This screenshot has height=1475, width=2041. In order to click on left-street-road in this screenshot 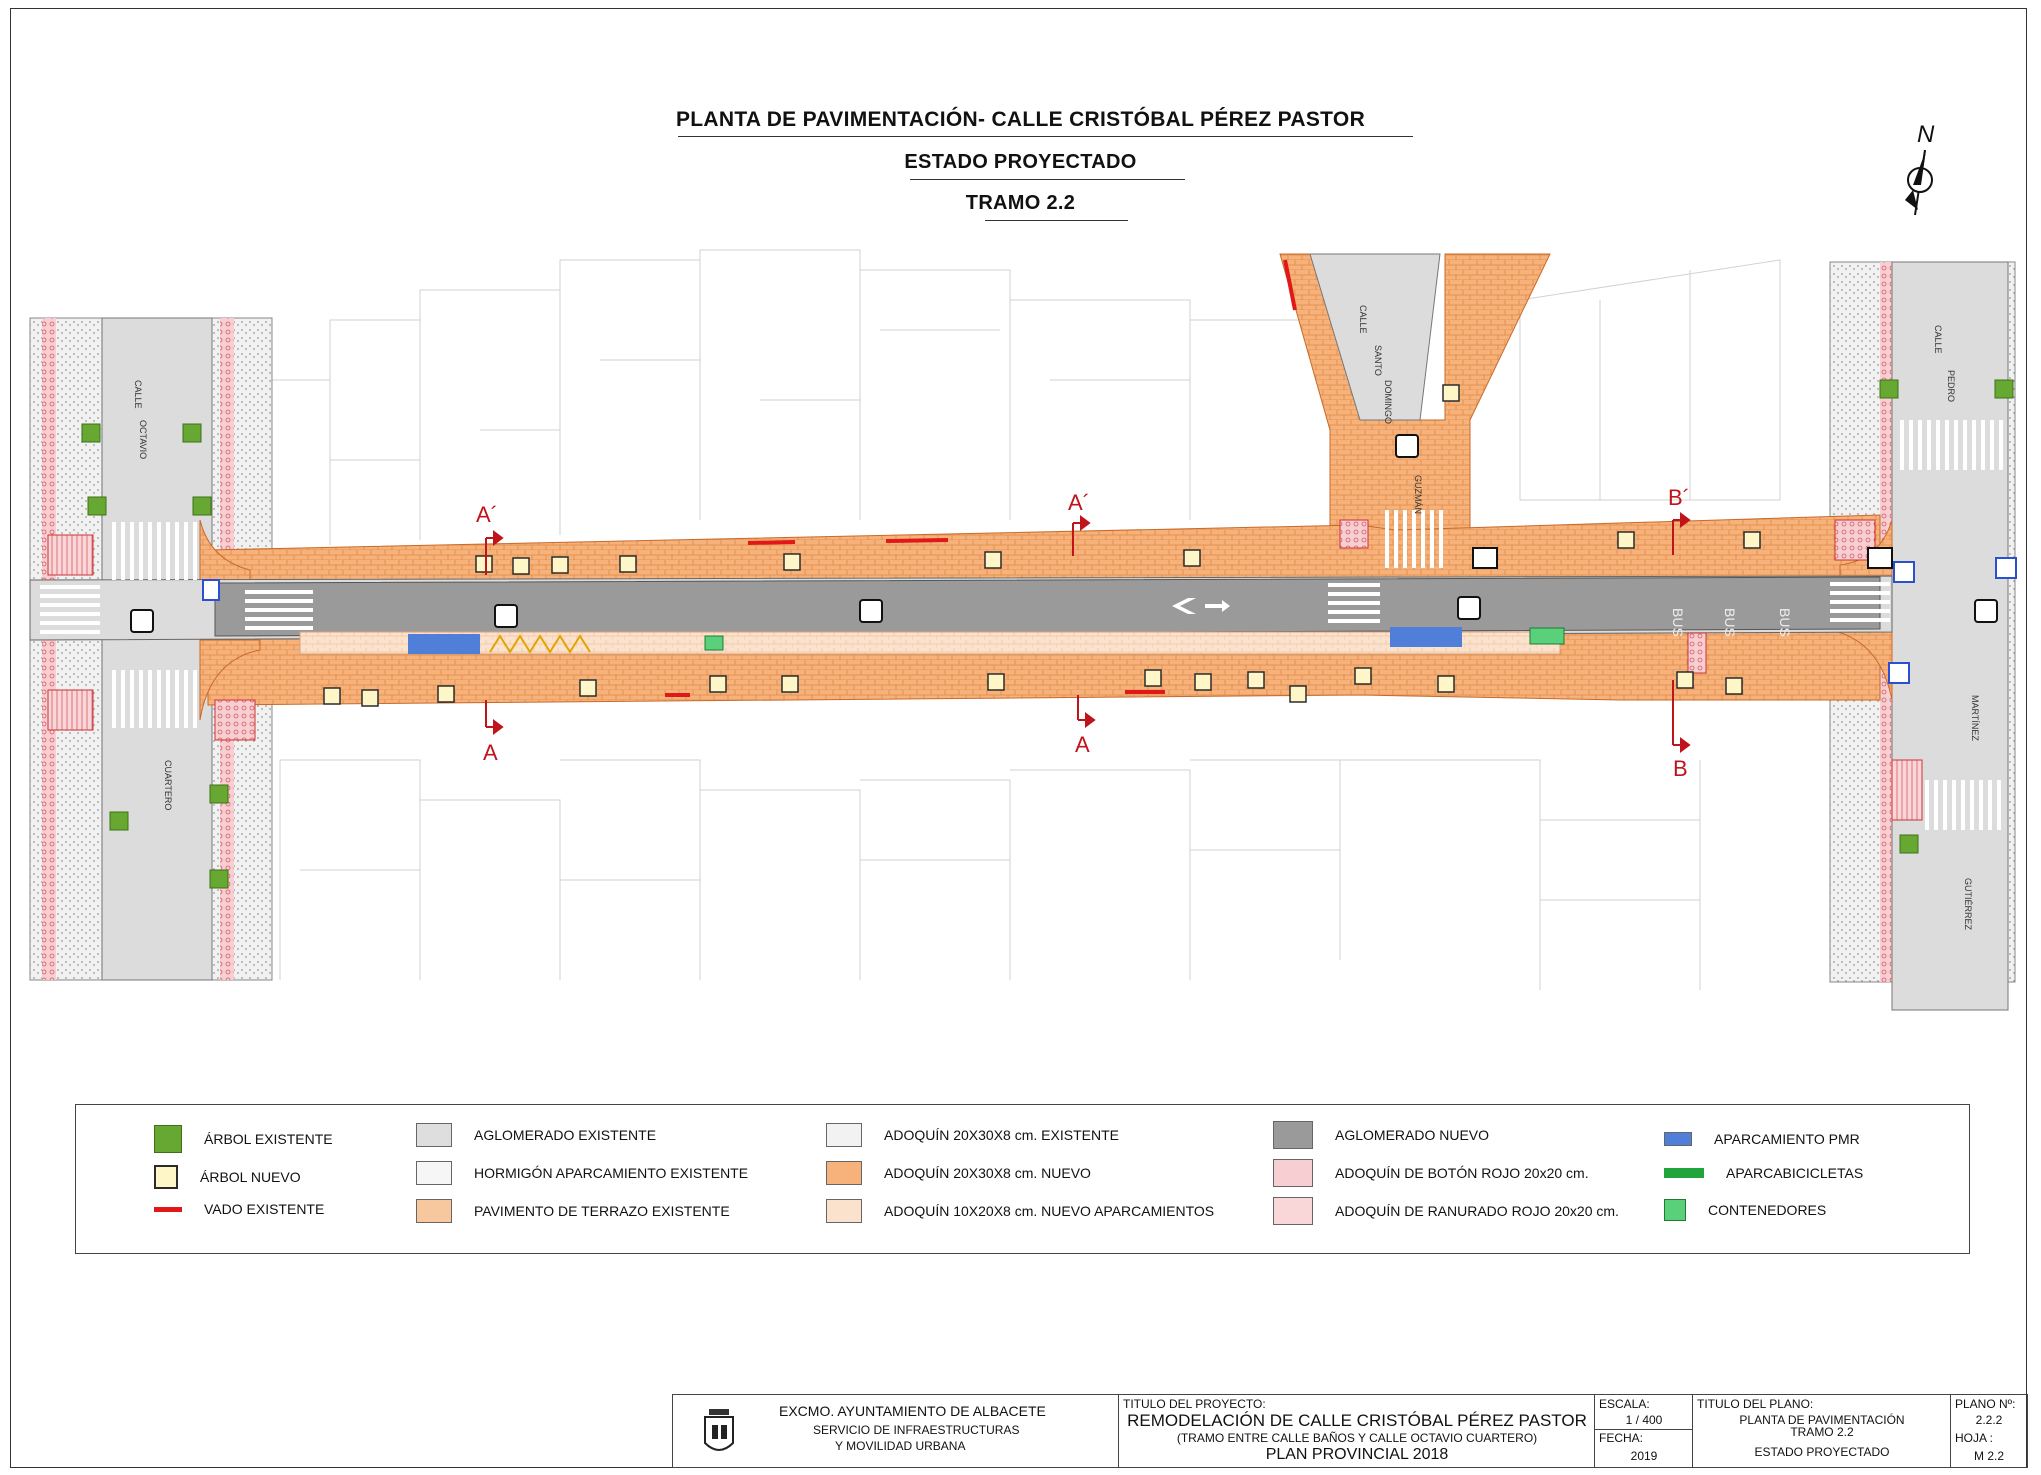, I will do `click(157, 649)`.